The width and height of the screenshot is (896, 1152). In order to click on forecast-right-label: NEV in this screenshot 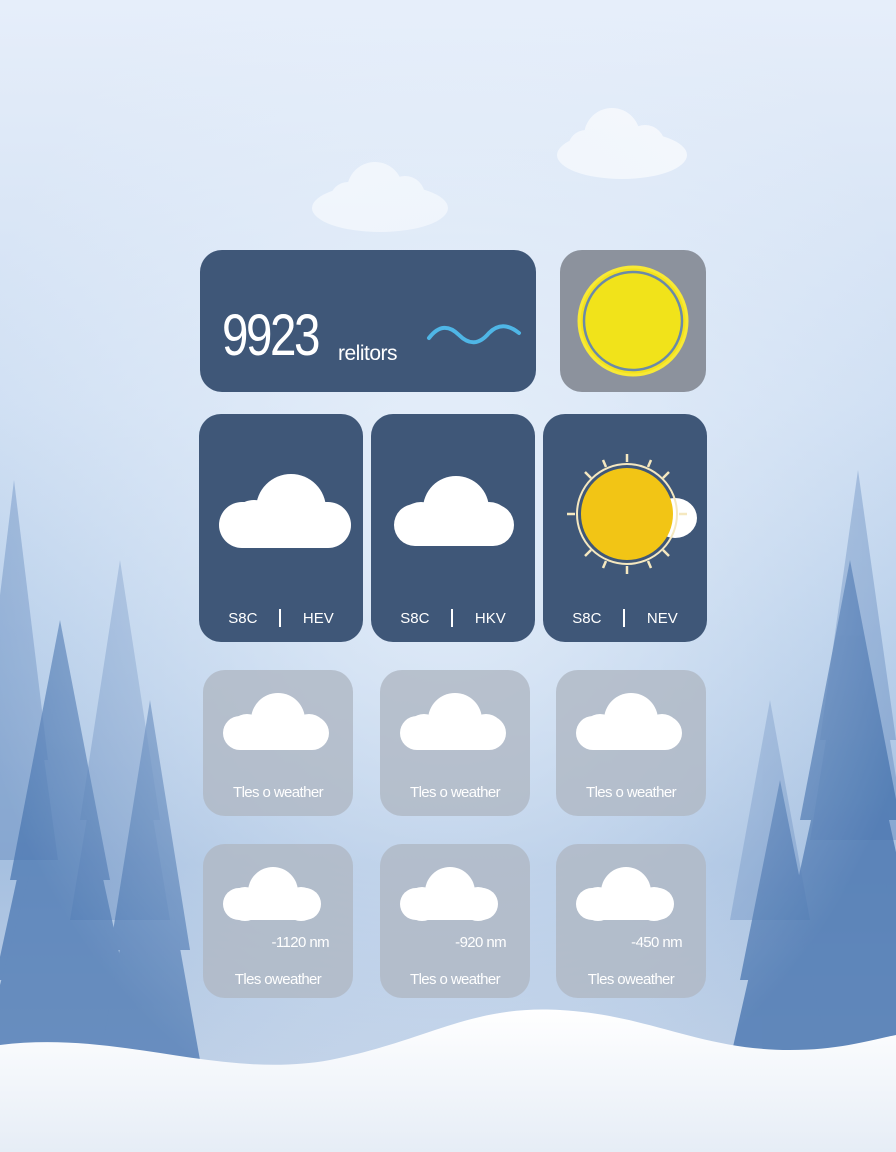, I will do `click(662, 618)`.